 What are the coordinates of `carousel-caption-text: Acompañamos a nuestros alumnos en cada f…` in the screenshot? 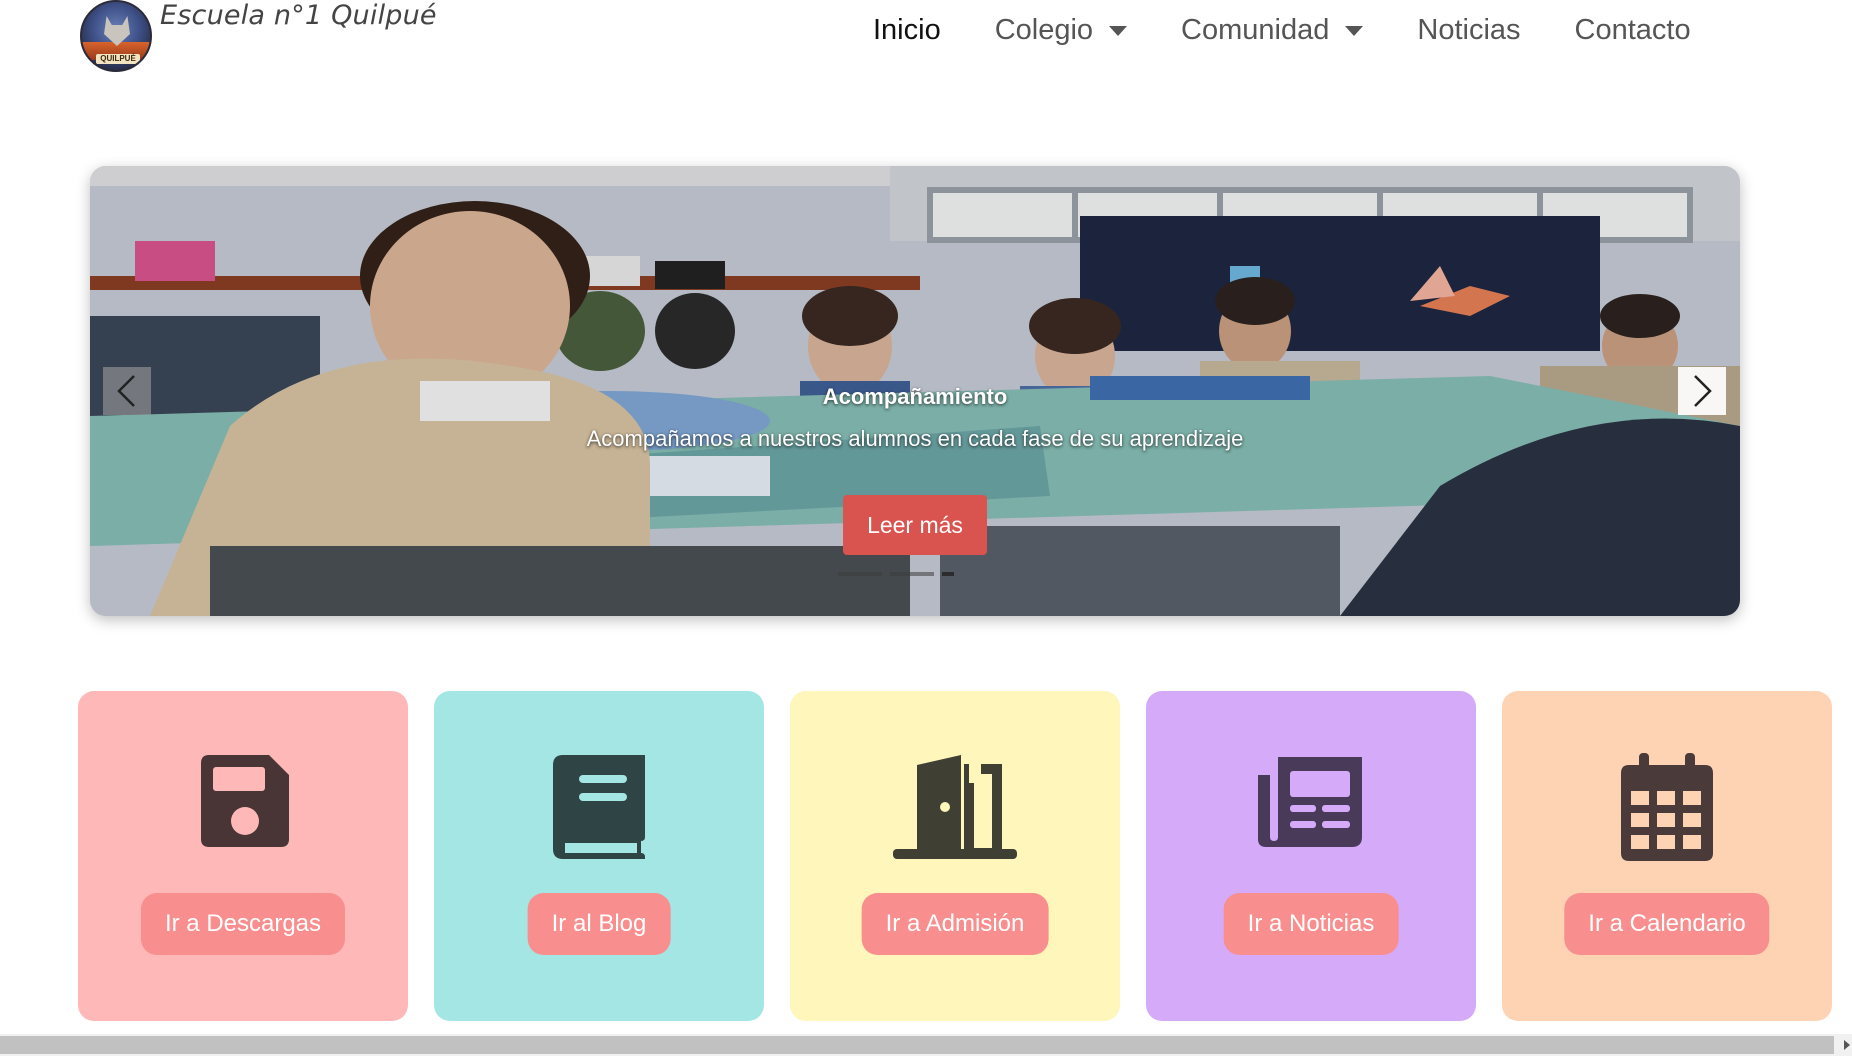 It's located at (915, 438).